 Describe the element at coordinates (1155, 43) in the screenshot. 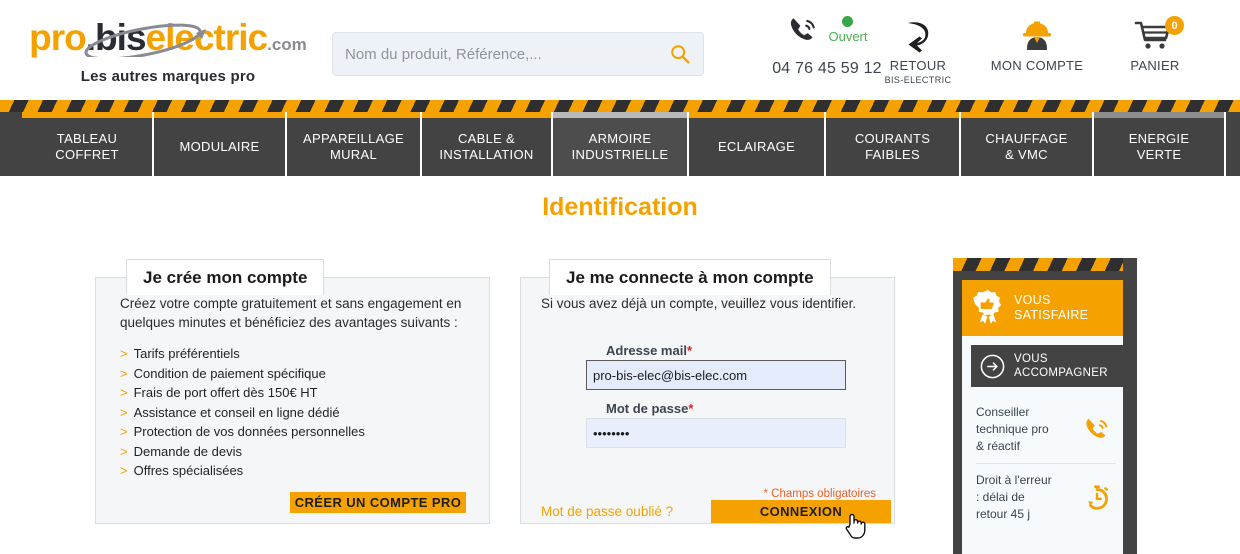

I see `header-cart: 0 PANIER` at that location.